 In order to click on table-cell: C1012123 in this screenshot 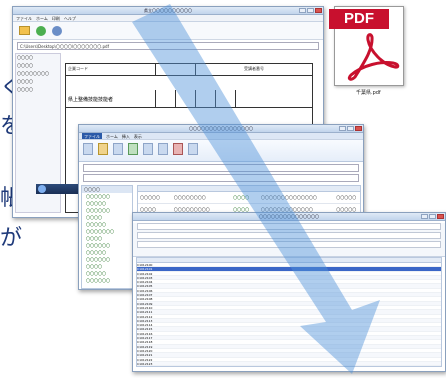, I will do `click(145, 363)`.